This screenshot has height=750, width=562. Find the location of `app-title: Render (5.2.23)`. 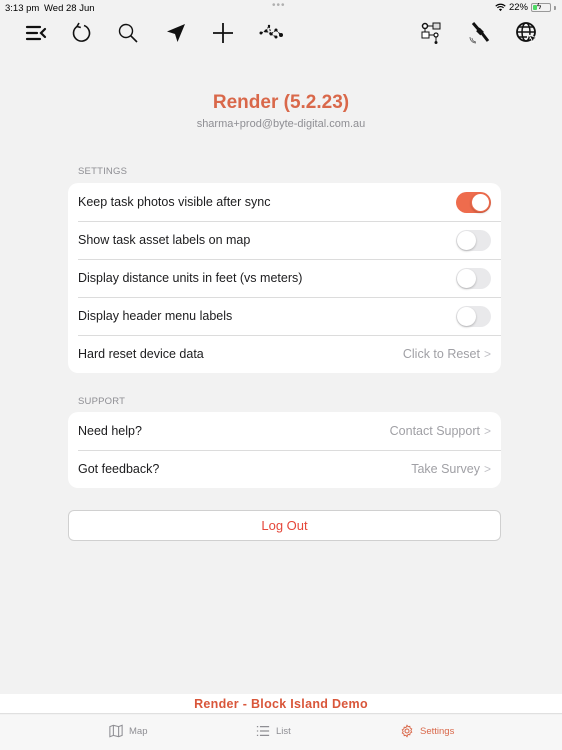

app-title: Render (5.2.23) is located at coordinates (281, 102).